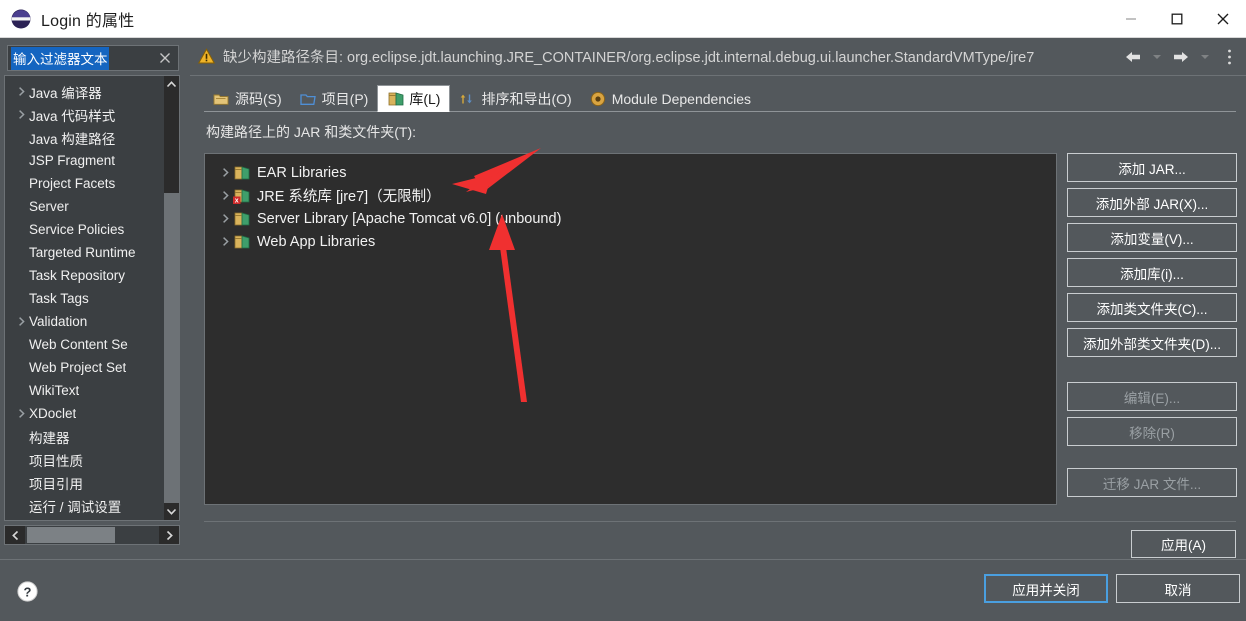 This screenshot has width=1246, height=621. Describe the element at coordinates (237, 200) in the screenshot. I see `svg-text: x` at that location.